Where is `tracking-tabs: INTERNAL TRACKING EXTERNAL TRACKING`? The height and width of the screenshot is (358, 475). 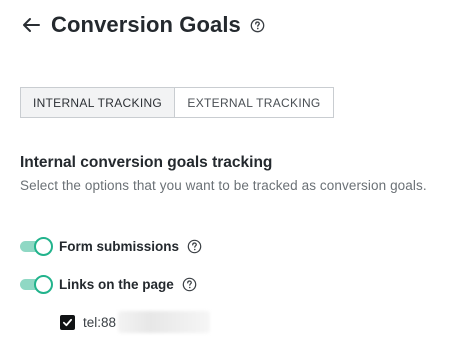 tracking-tabs: INTERNAL TRACKING EXTERNAL TRACKING is located at coordinates (177, 102).